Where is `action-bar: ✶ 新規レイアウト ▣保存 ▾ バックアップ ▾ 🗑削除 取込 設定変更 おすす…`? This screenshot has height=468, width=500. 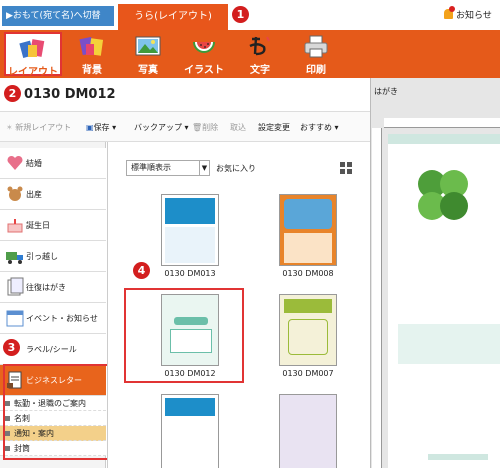 action-bar: ✶ 新規レイアウト ▣保存 ▾ バックアップ ▾ 🗑削除 取込 設定変更 おすす… is located at coordinates (185, 127).